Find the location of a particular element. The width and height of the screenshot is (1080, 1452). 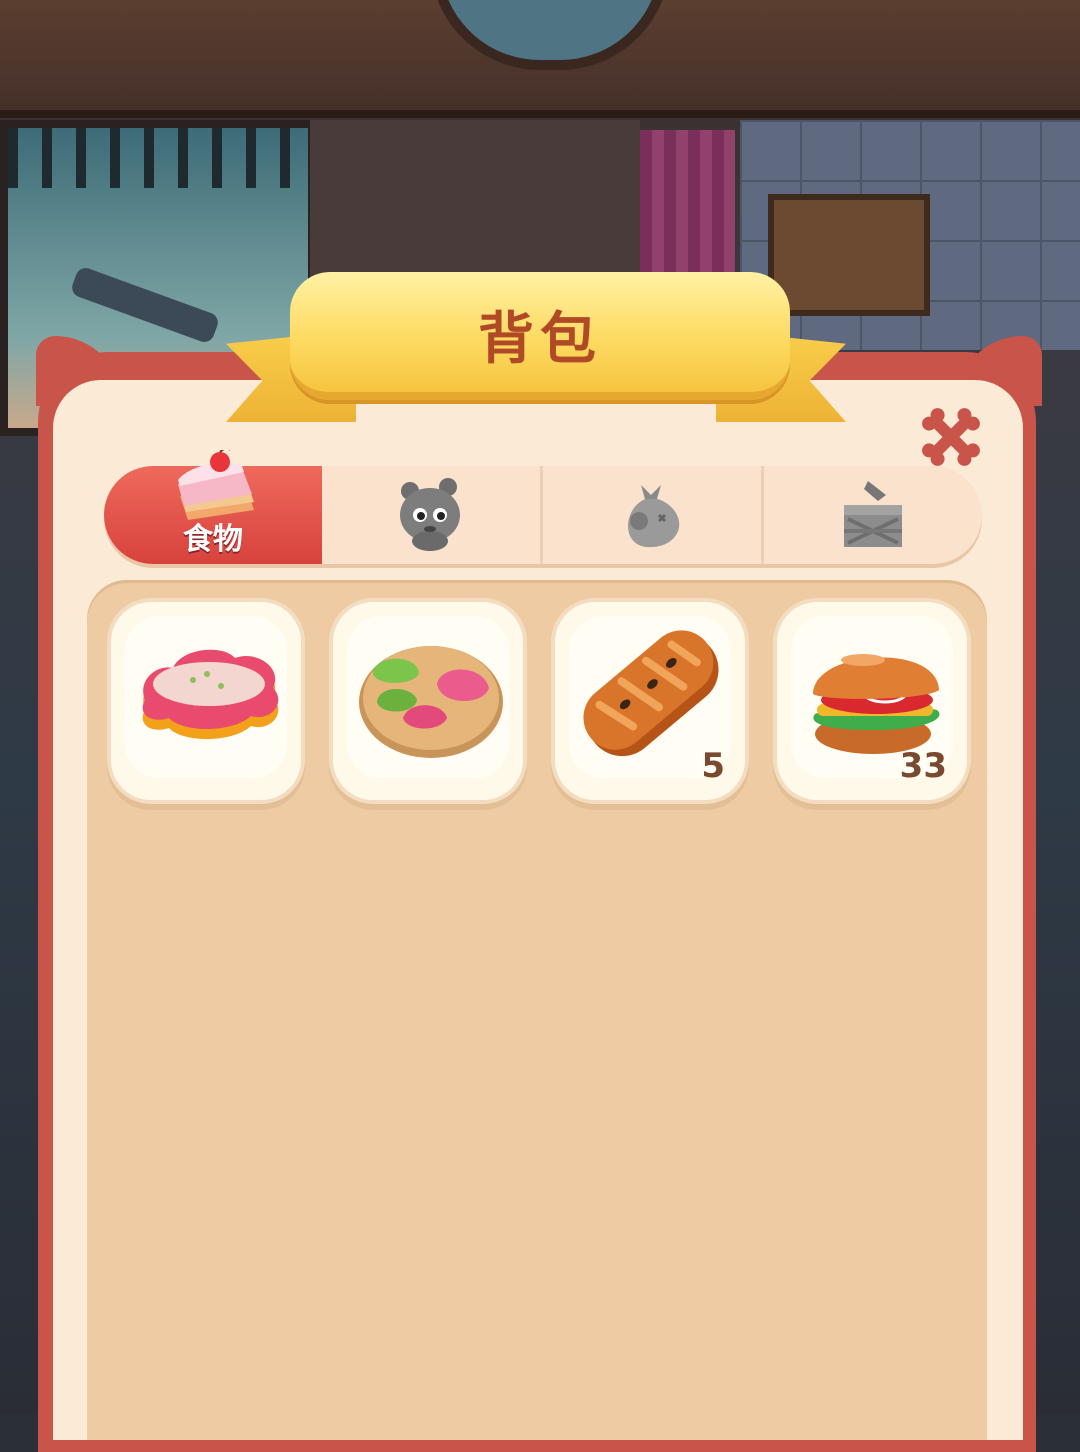

item-slot-dumplings is located at coordinates (428, 701).